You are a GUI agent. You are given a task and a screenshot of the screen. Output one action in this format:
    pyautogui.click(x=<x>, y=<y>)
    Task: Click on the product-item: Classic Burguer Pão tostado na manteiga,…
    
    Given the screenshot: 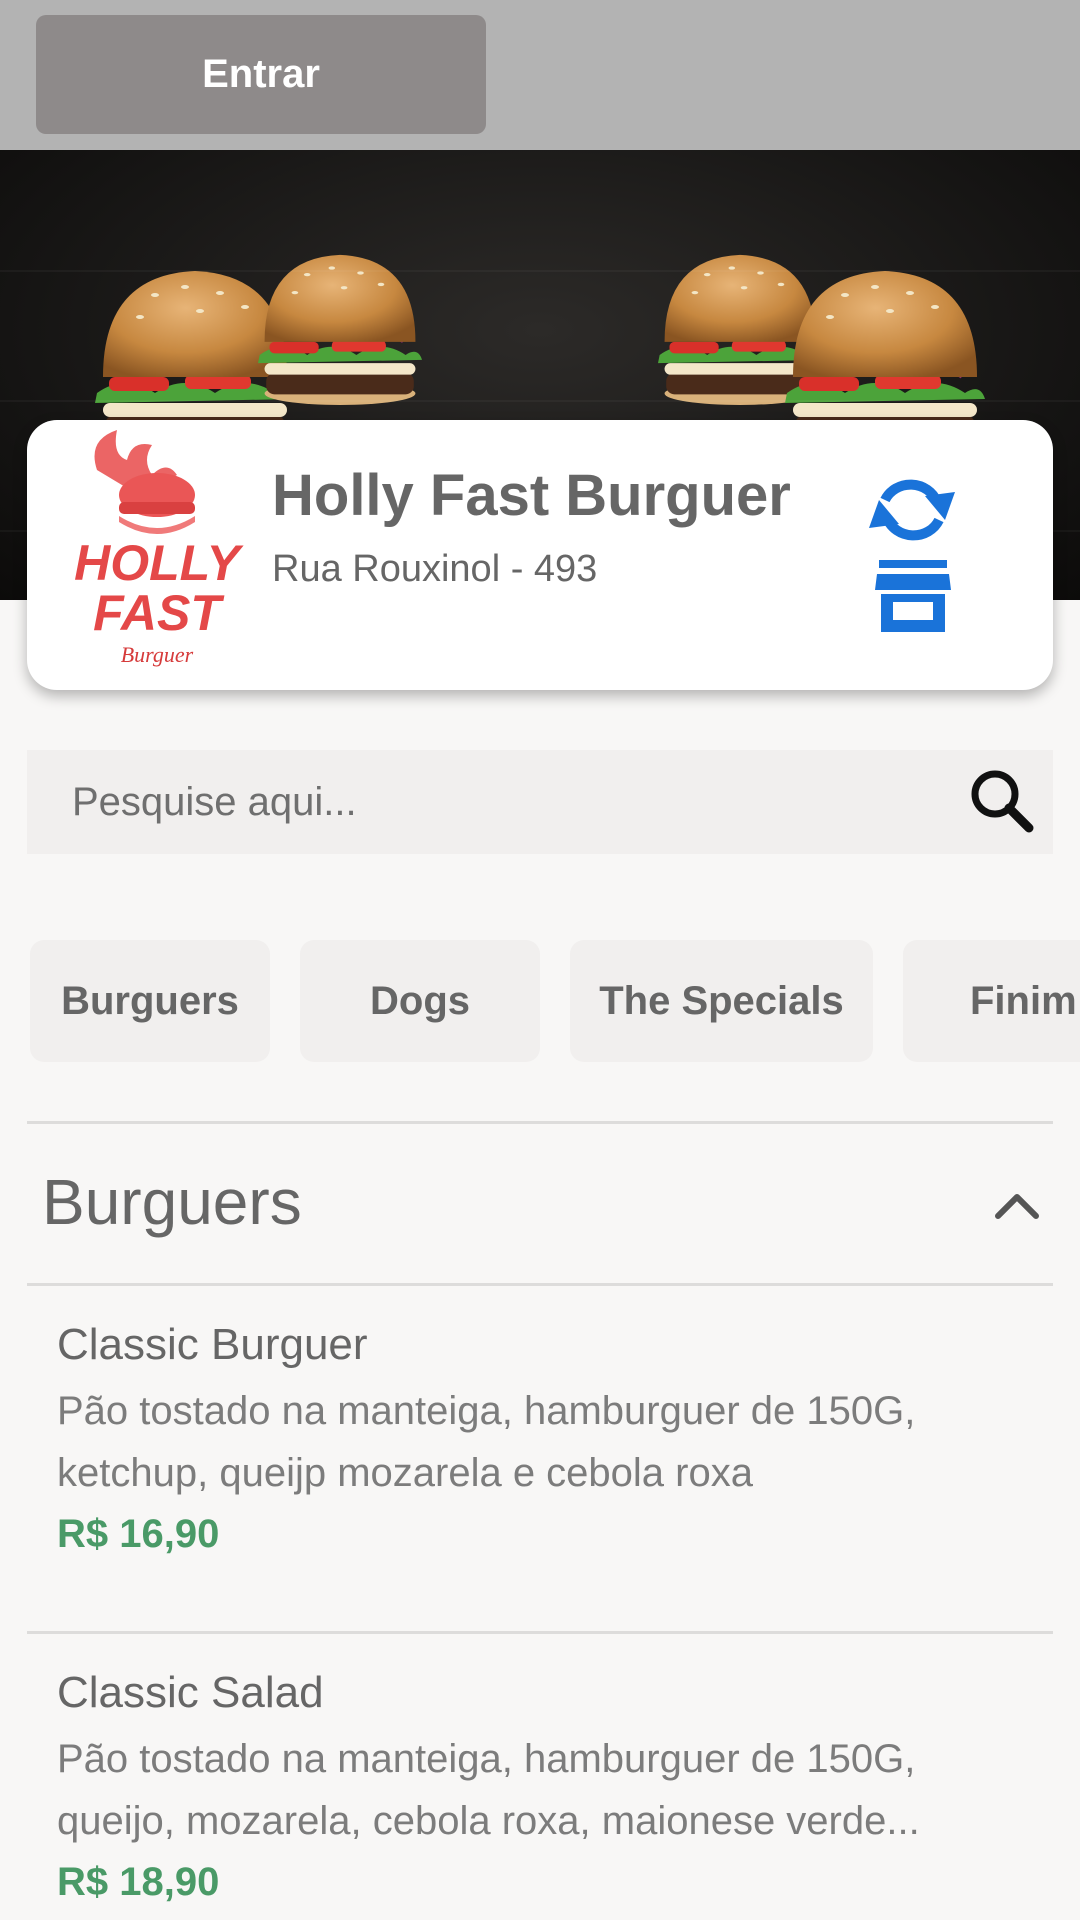 What is the action you would take?
    pyautogui.click(x=540, y=1470)
    